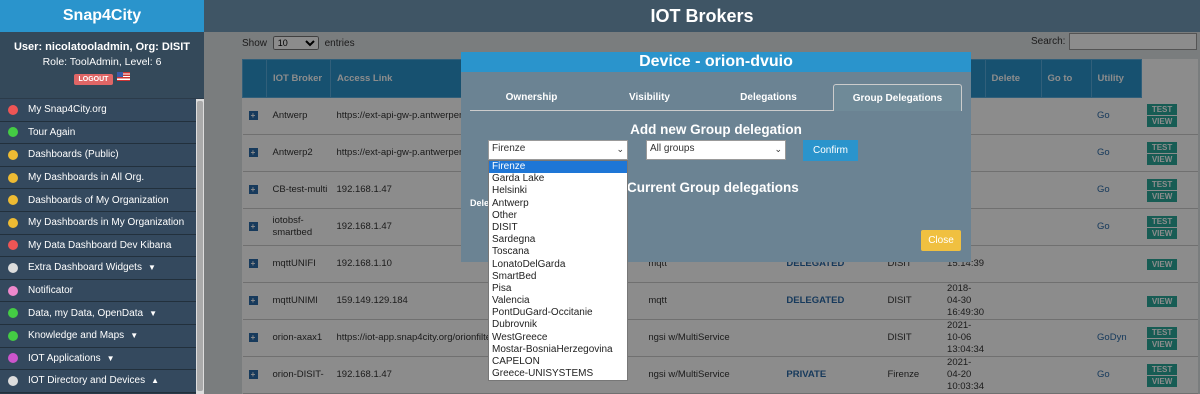 The width and height of the screenshot is (1200, 394). Describe the element at coordinates (558, 167) in the screenshot. I see `dropdown-option: Firenze` at that location.